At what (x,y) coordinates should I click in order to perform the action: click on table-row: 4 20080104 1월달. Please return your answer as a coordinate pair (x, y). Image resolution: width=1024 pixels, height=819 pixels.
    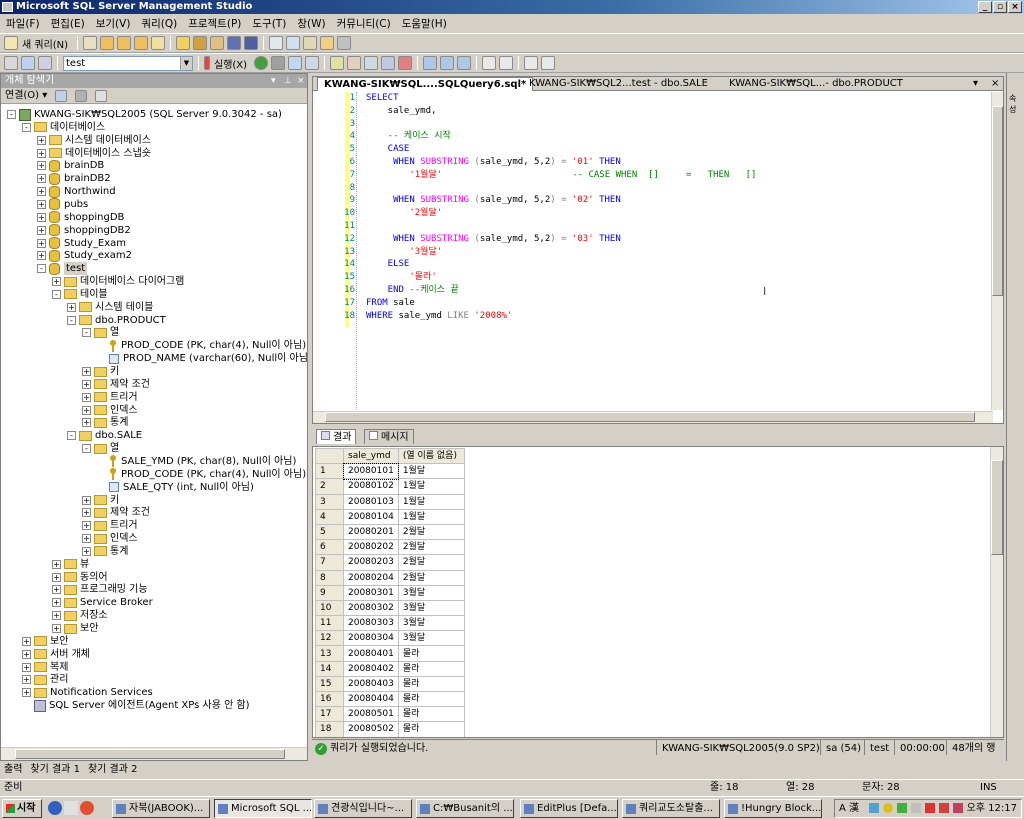
    Looking at the image, I should click on (390, 516).